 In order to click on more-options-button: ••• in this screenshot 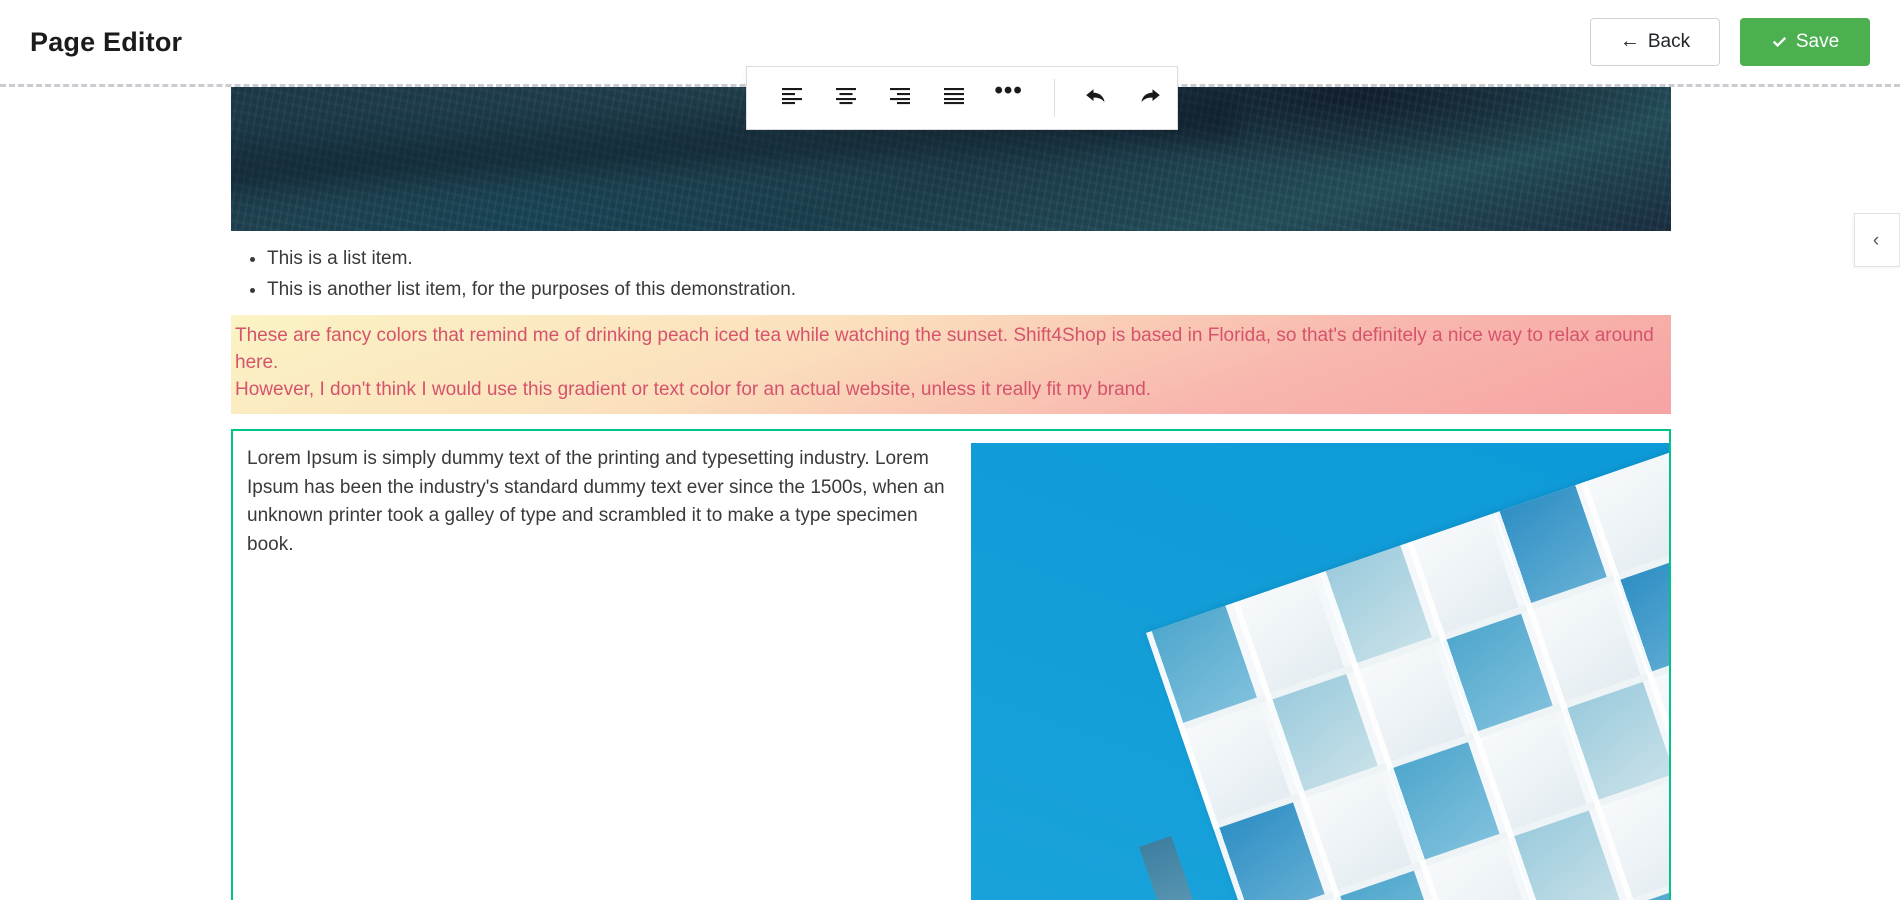, I will do `click(1009, 98)`.